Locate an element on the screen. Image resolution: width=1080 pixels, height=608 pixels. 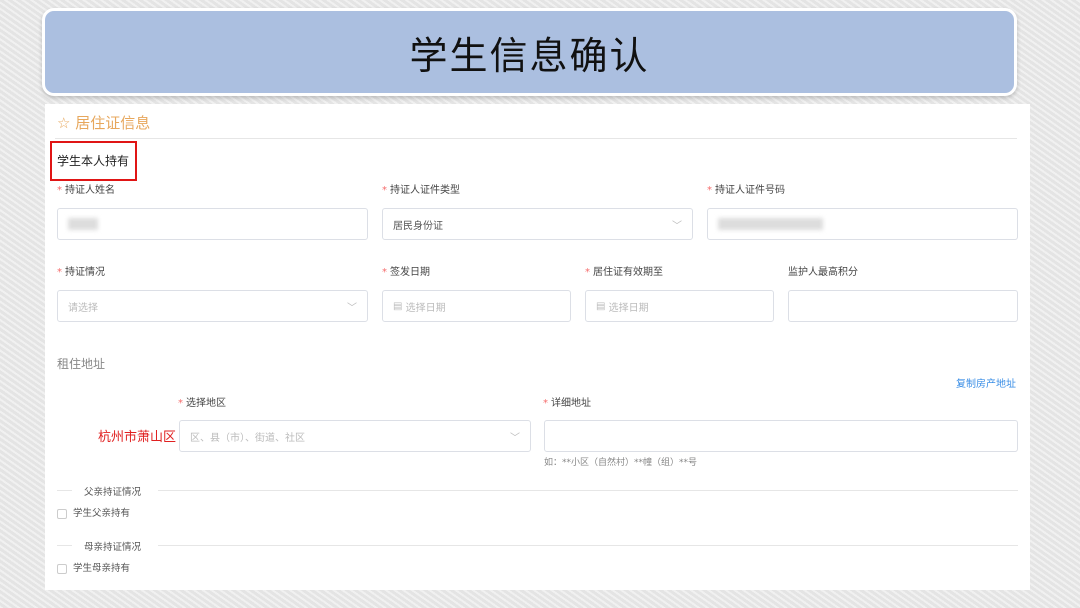
id-number-label: * 持证人证件号码 is located at coordinates (746, 190).